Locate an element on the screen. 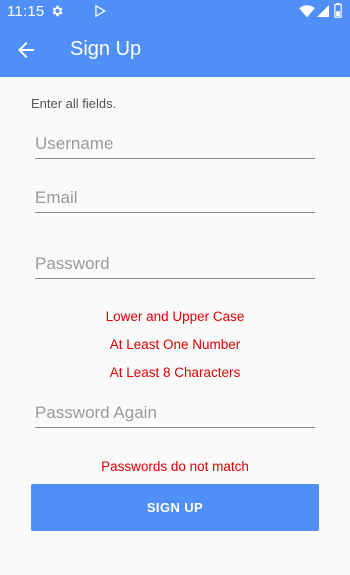 The image size is (350, 575). page-title: Sign Up is located at coordinates (106, 49).